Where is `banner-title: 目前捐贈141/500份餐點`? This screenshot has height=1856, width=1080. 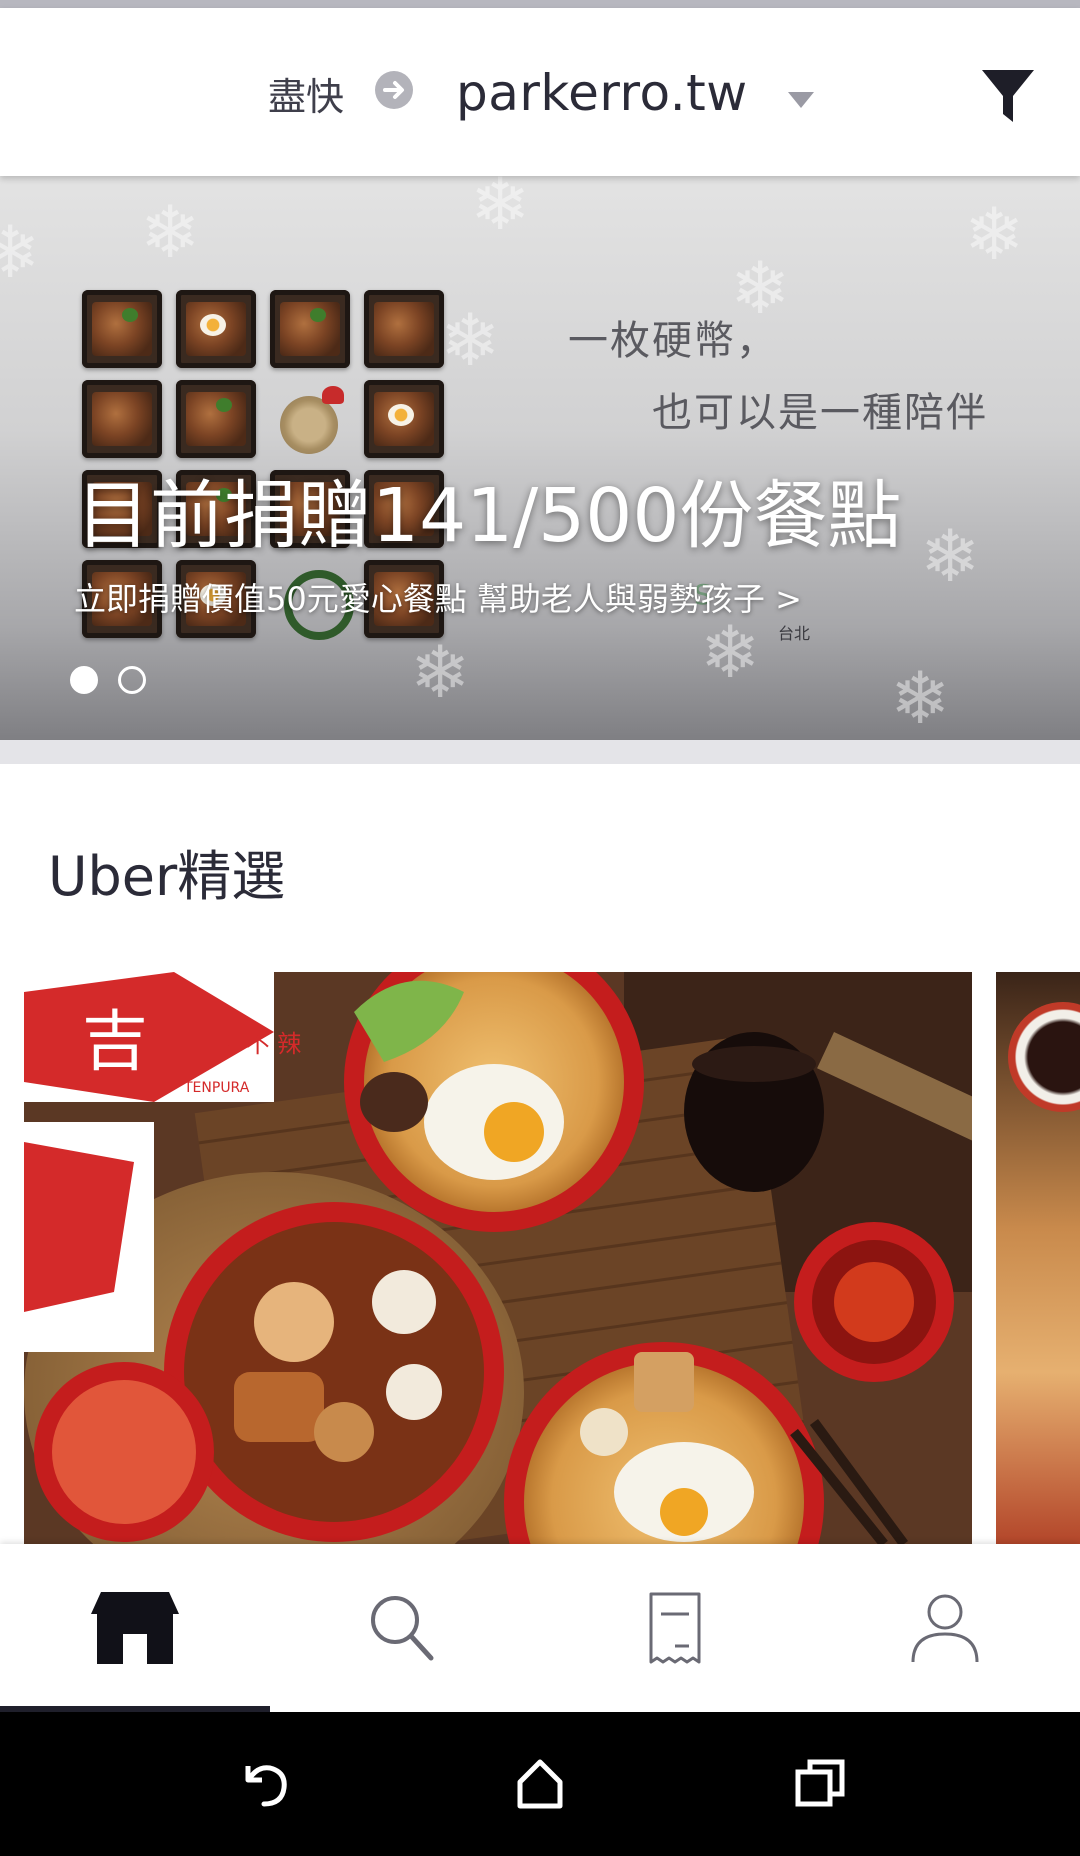
banner-title: 目前捐贈141/500份餐點 is located at coordinates (489, 516).